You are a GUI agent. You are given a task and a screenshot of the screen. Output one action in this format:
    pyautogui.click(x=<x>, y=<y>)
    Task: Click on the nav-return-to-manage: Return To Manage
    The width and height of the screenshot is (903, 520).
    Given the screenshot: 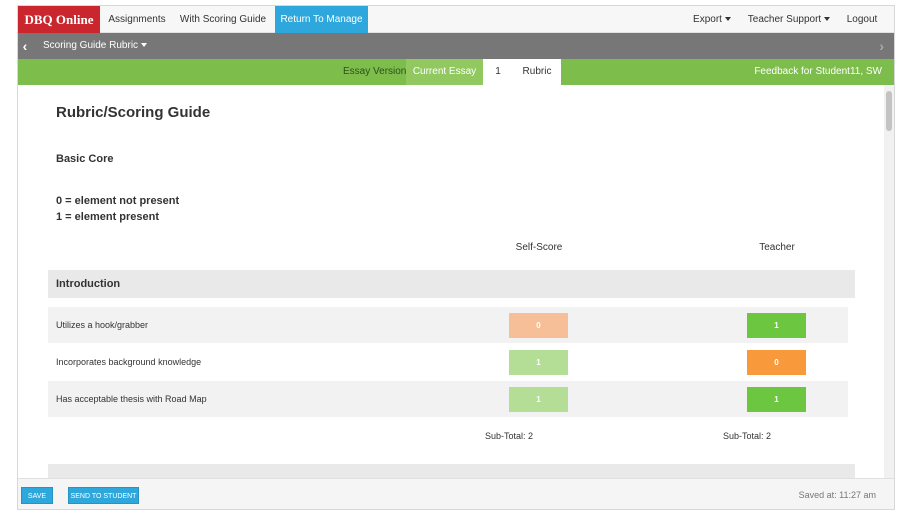 What is the action you would take?
    pyautogui.click(x=321, y=19)
    